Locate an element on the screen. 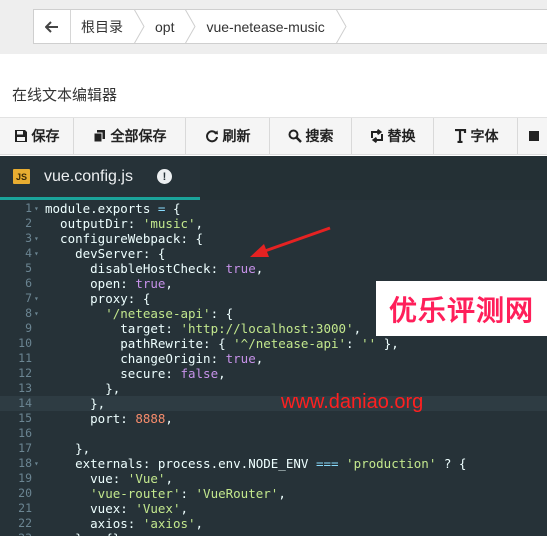 The height and width of the screenshot is (536, 547). code-line: 14 }, is located at coordinates (273, 403).